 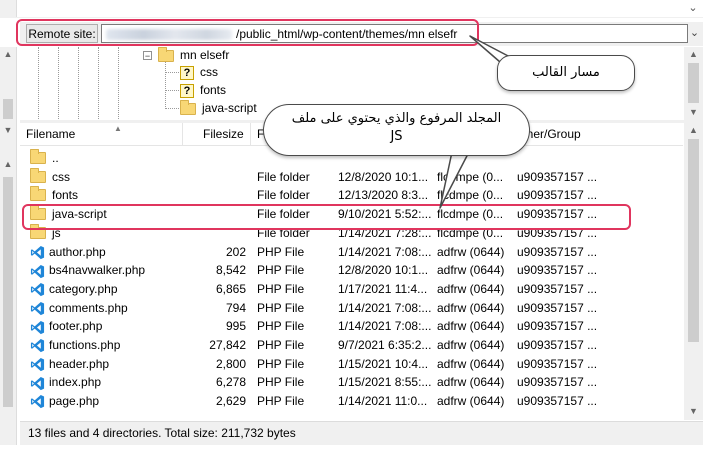 What do you see at coordinates (199, 72) in the screenshot?
I see `tree-item-css: ? css` at bounding box center [199, 72].